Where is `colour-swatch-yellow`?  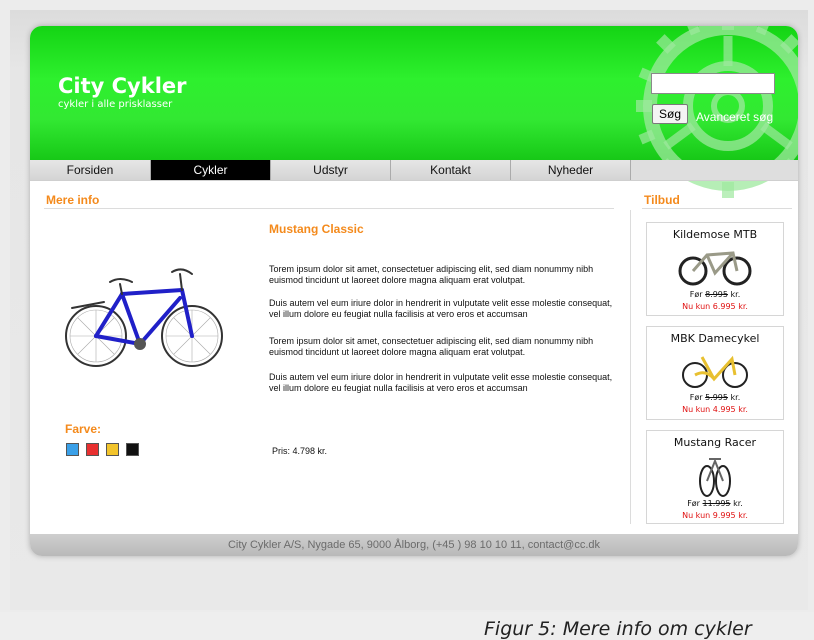 colour-swatch-yellow is located at coordinates (112, 449).